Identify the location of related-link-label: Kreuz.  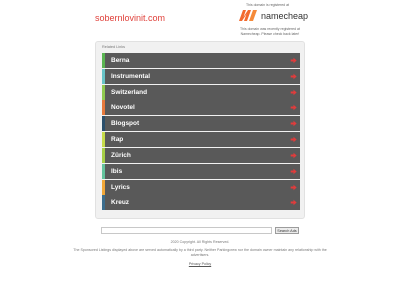
(120, 203).